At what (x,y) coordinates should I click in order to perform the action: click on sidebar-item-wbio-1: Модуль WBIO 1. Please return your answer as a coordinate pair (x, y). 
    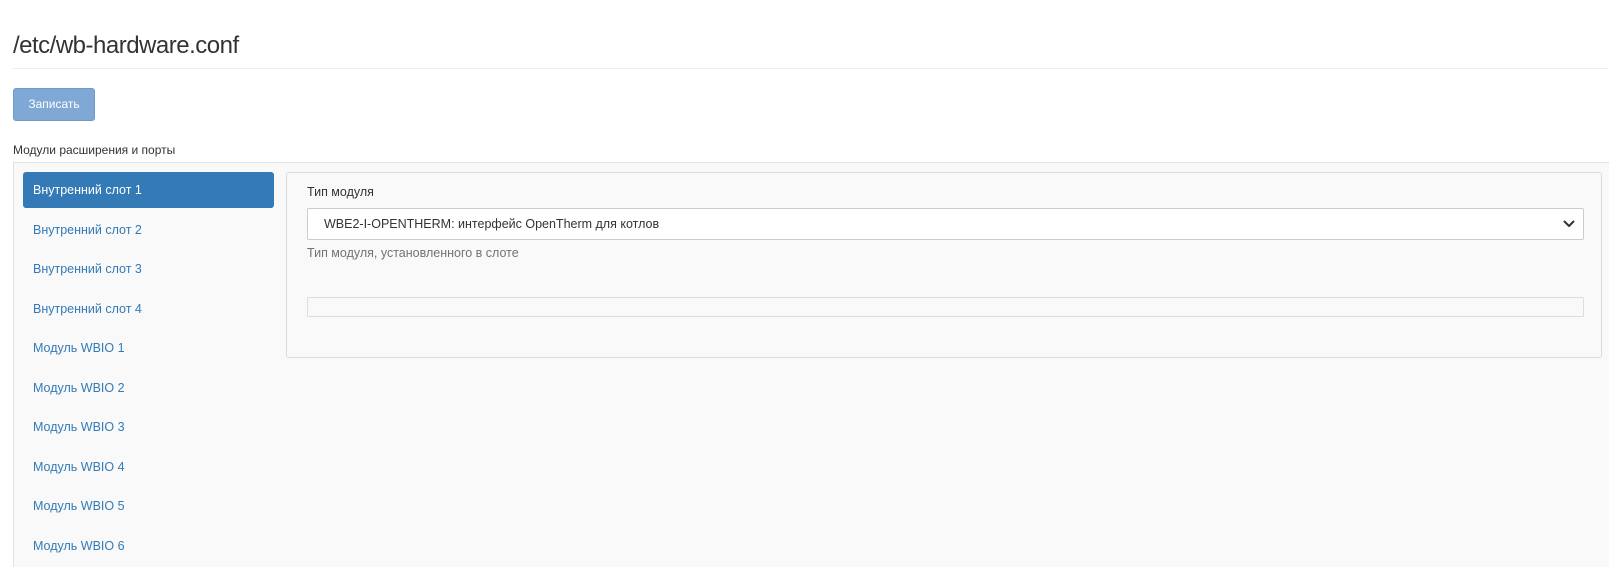
    Looking at the image, I should click on (148, 348).